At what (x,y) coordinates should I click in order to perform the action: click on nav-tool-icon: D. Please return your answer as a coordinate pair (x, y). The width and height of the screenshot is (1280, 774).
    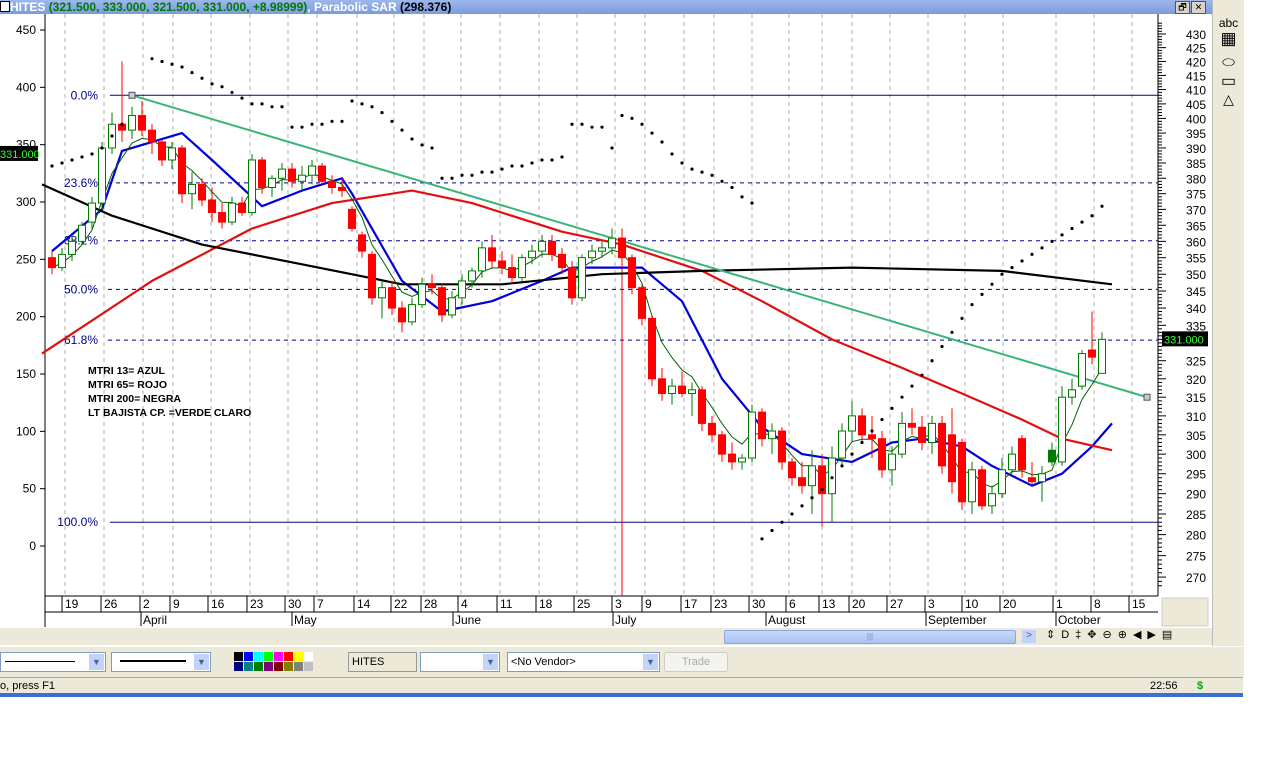
    Looking at the image, I should click on (1068, 635).